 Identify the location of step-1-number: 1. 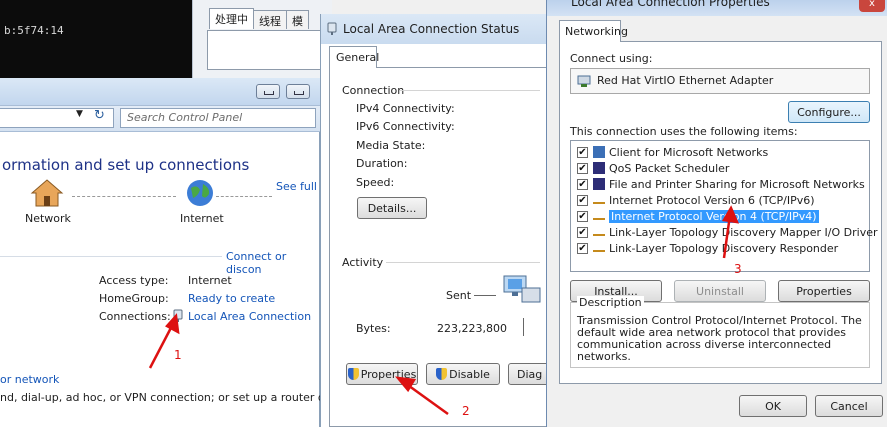
(178, 355).